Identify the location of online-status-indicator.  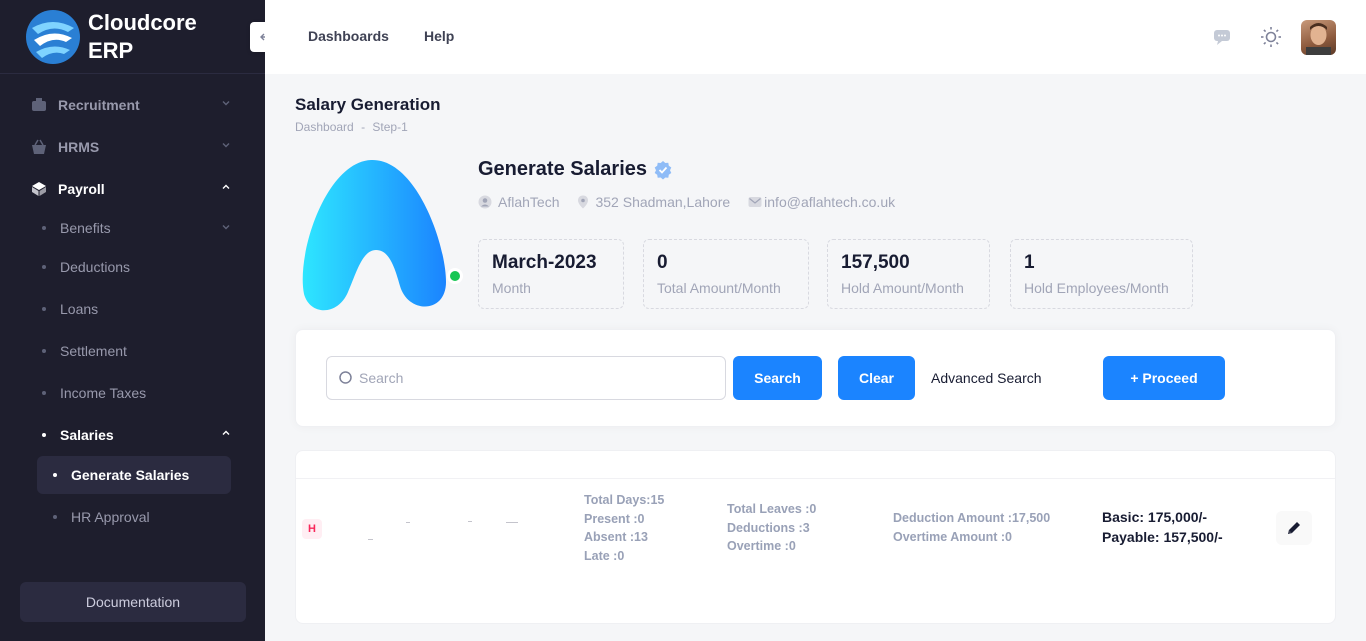
(455, 276).